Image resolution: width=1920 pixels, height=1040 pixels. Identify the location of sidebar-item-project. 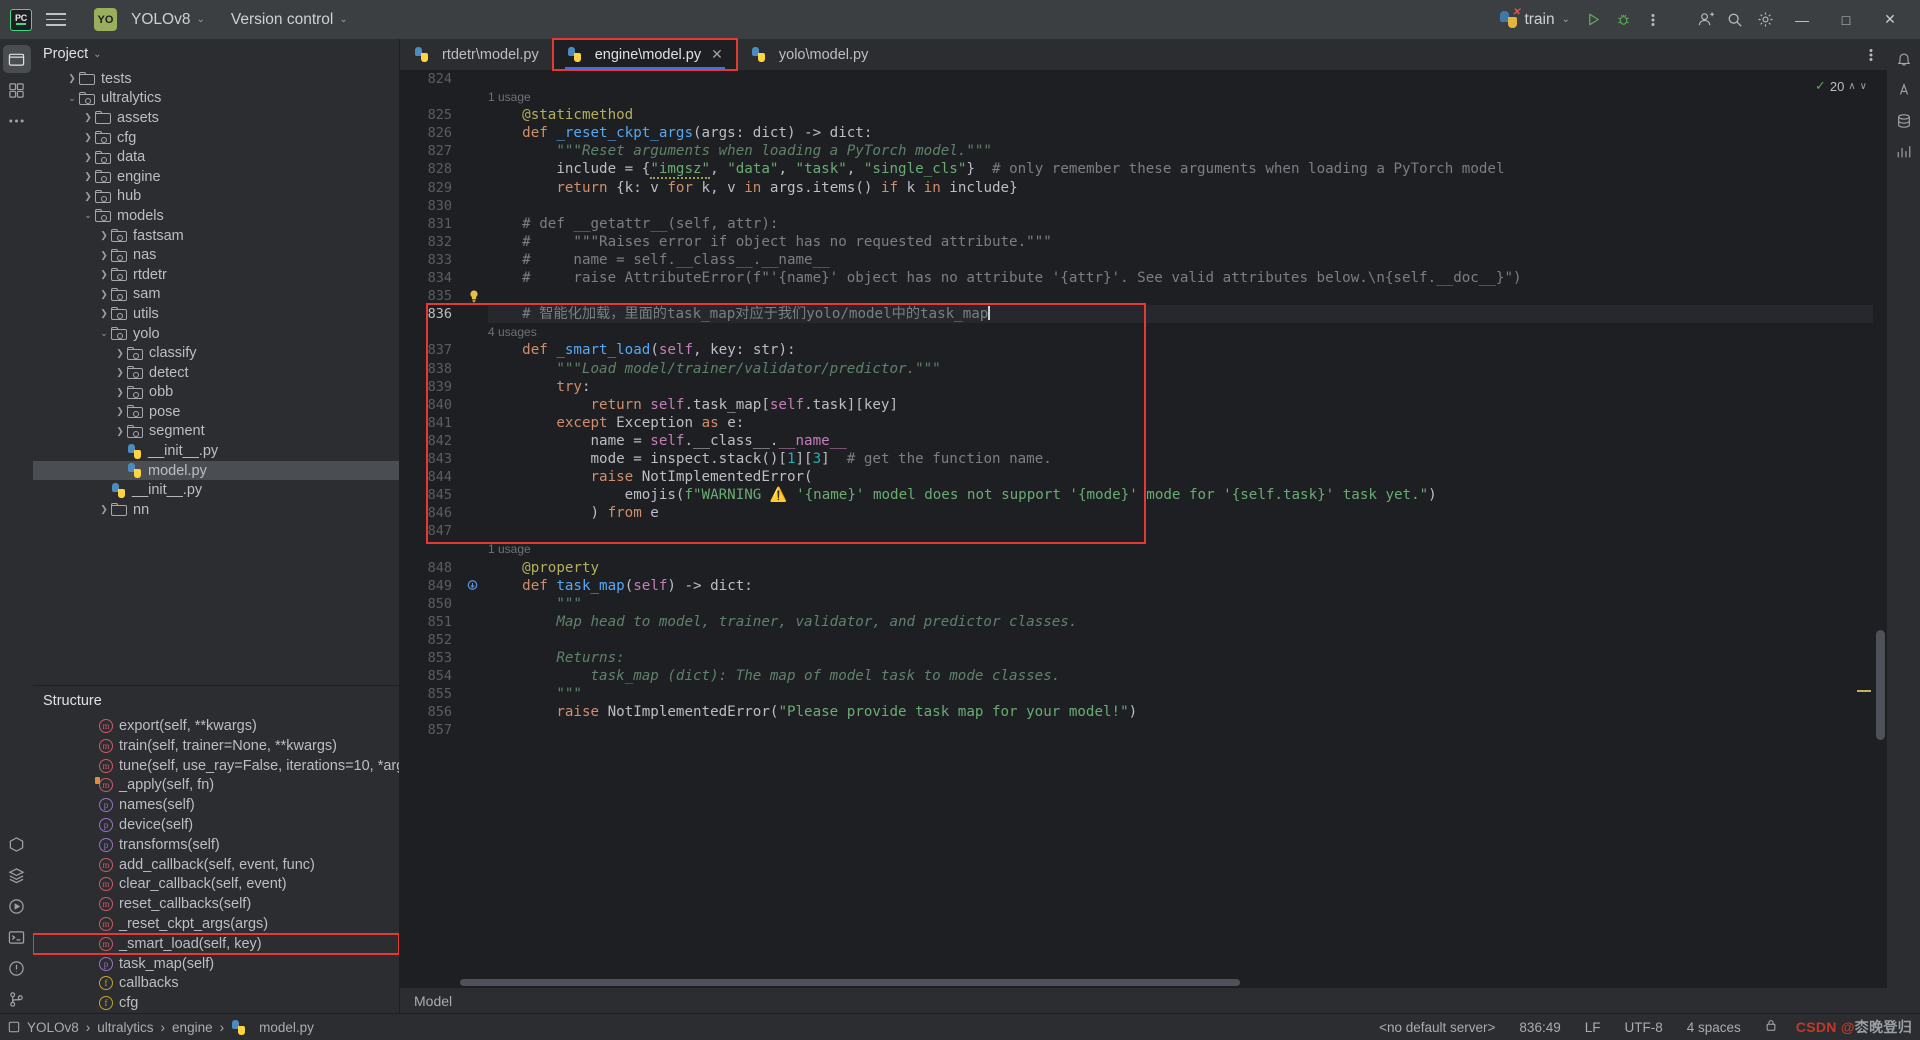
(16, 59).